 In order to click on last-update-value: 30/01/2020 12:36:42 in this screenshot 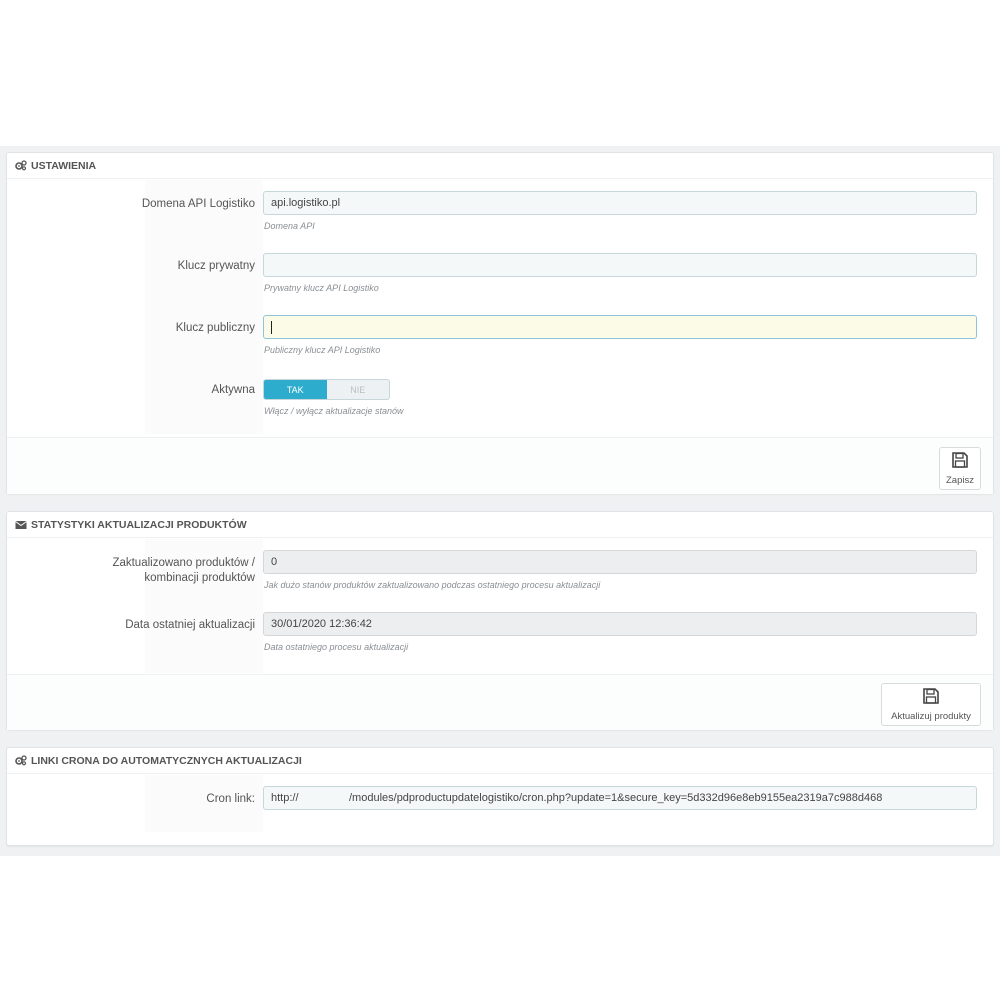, I will do `click(321, 624)`.